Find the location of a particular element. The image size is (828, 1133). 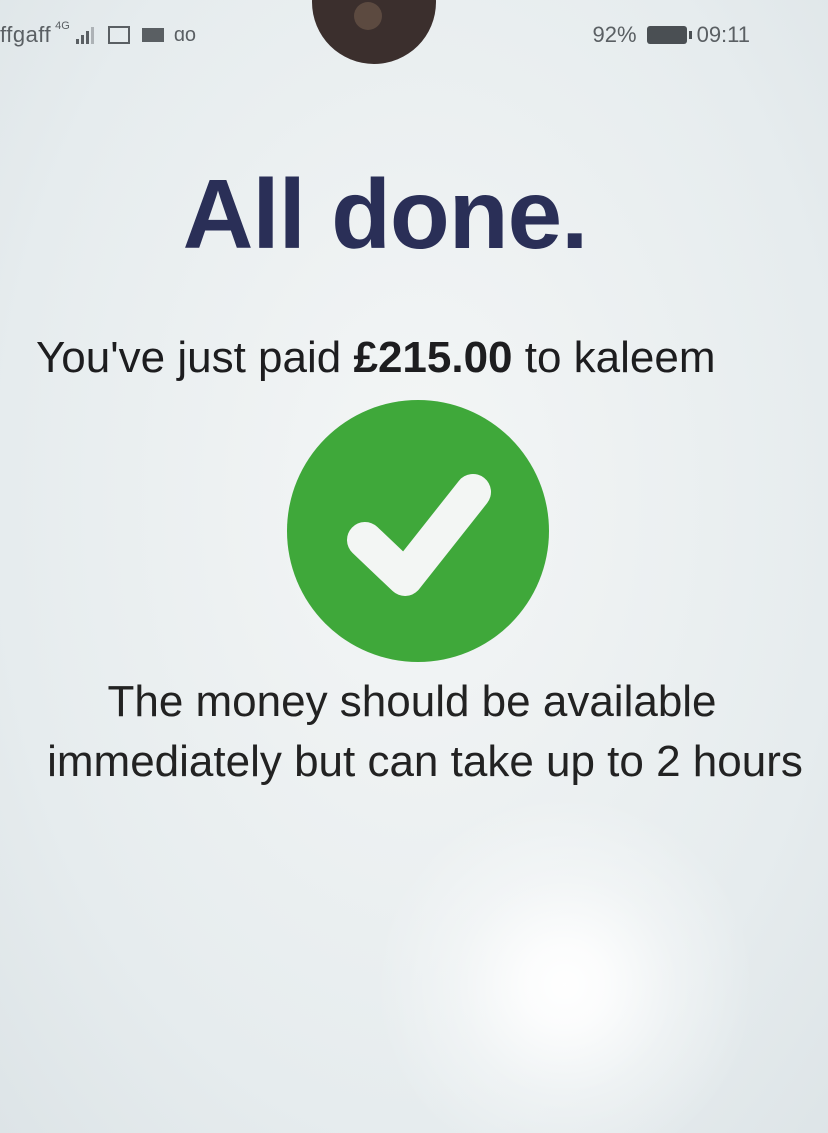

availability-line-1: The money should be available is located at coordinates (412, 701).